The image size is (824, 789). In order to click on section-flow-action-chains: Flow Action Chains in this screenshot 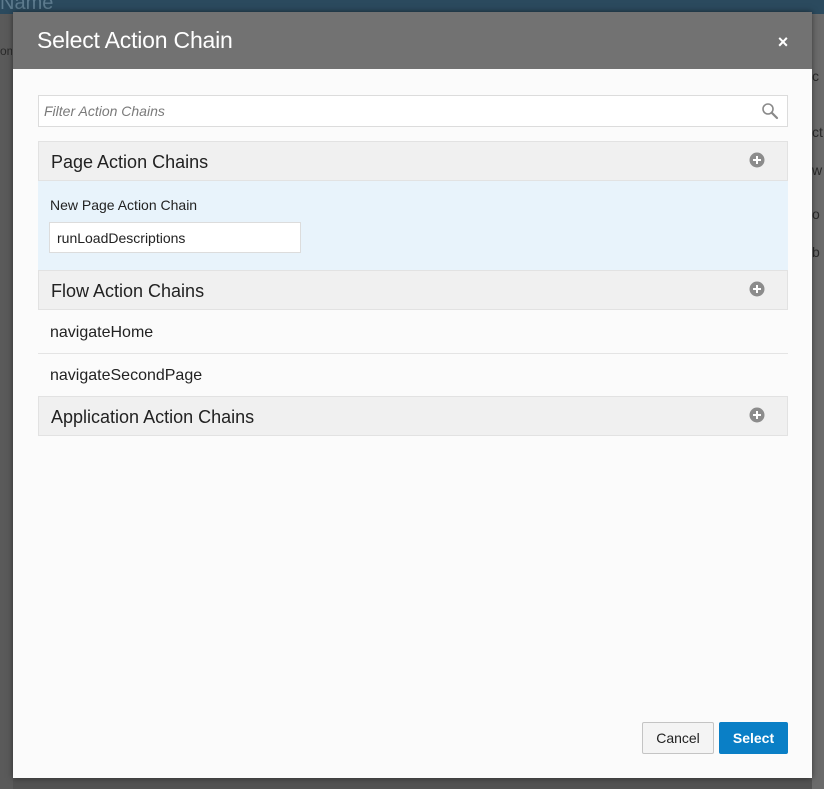, I will do `click(413, 290)`.